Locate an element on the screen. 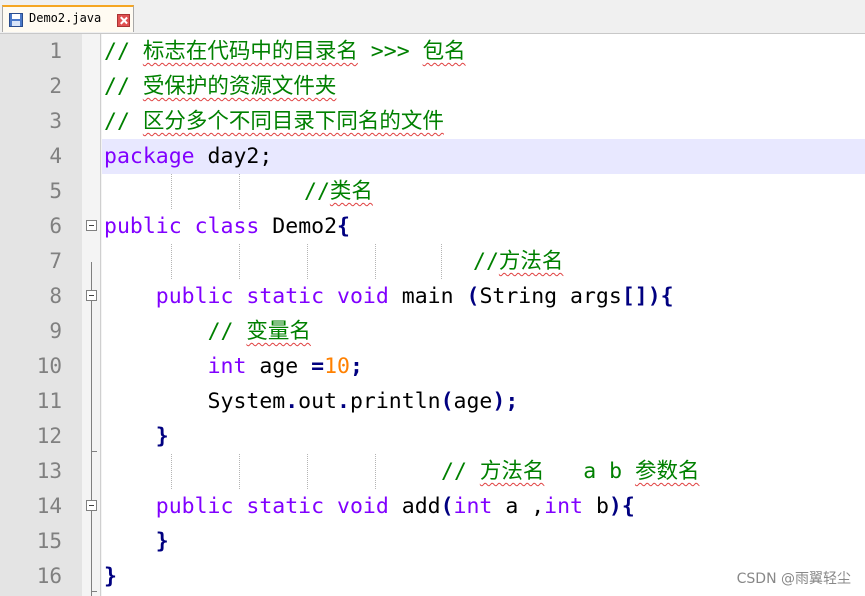 This screenshot has width=865, height=596. line-number: 7 is located at coordinates (55, 261).